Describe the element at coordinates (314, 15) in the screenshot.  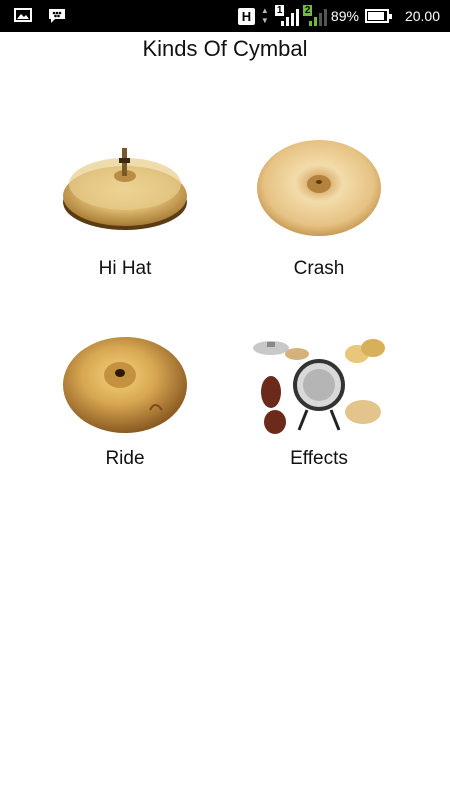
I see `signal-icon-sim2: 2` at that location.